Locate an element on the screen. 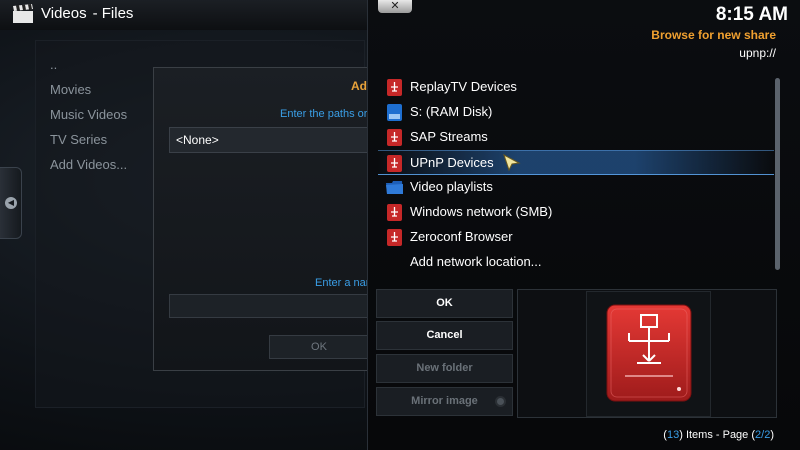 This screenshot has height=450, width=800. list-item-label: Zeroconf Browser is located at coordinates (461, 236).